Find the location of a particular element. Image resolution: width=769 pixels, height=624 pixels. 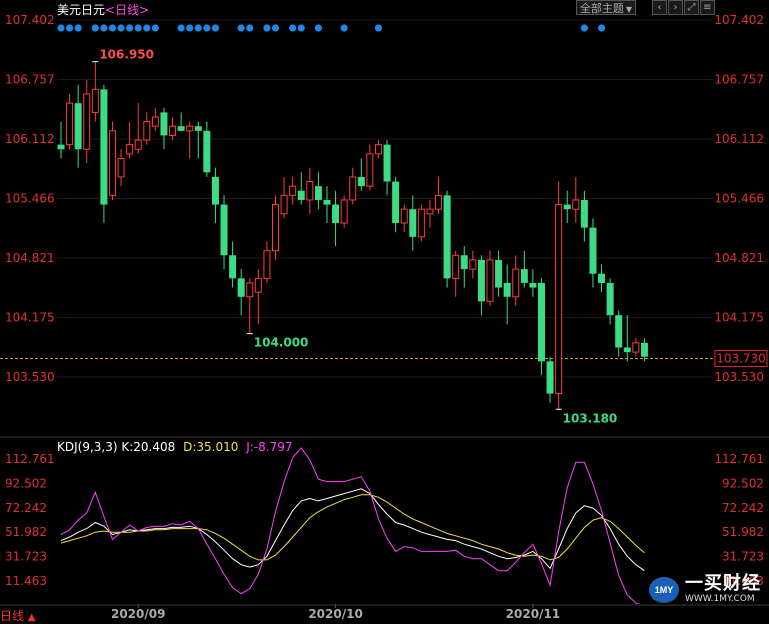

kdj-tick-right: 31.723 is located at coordinates (743, 557).